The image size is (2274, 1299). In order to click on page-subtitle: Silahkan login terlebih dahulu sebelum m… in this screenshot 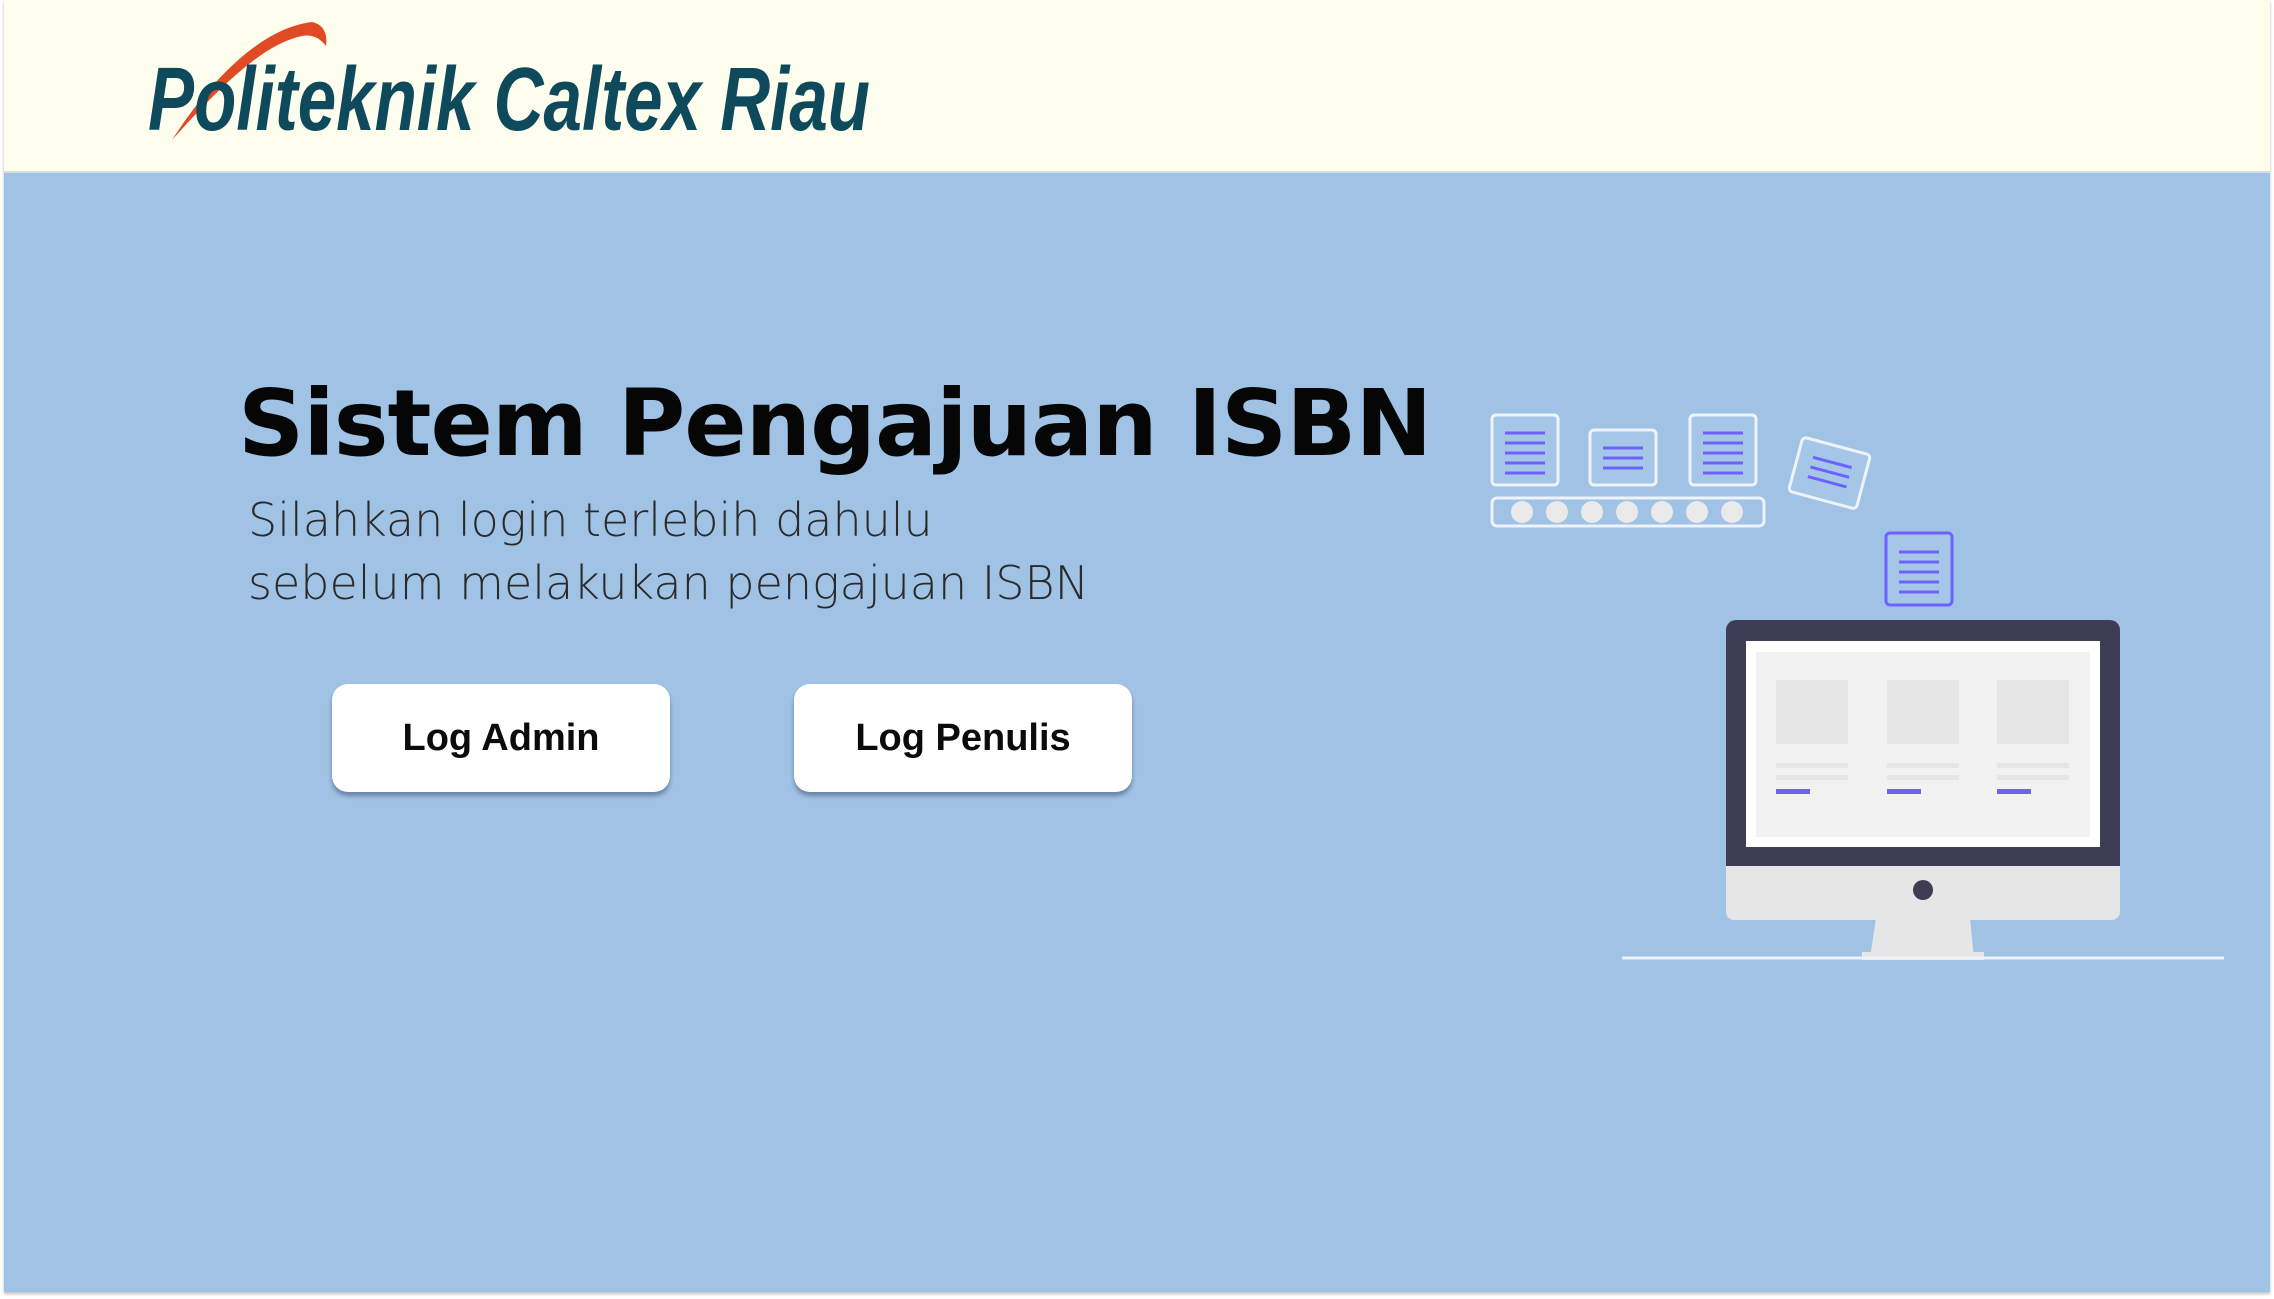, I will do `click(668, 552)`.